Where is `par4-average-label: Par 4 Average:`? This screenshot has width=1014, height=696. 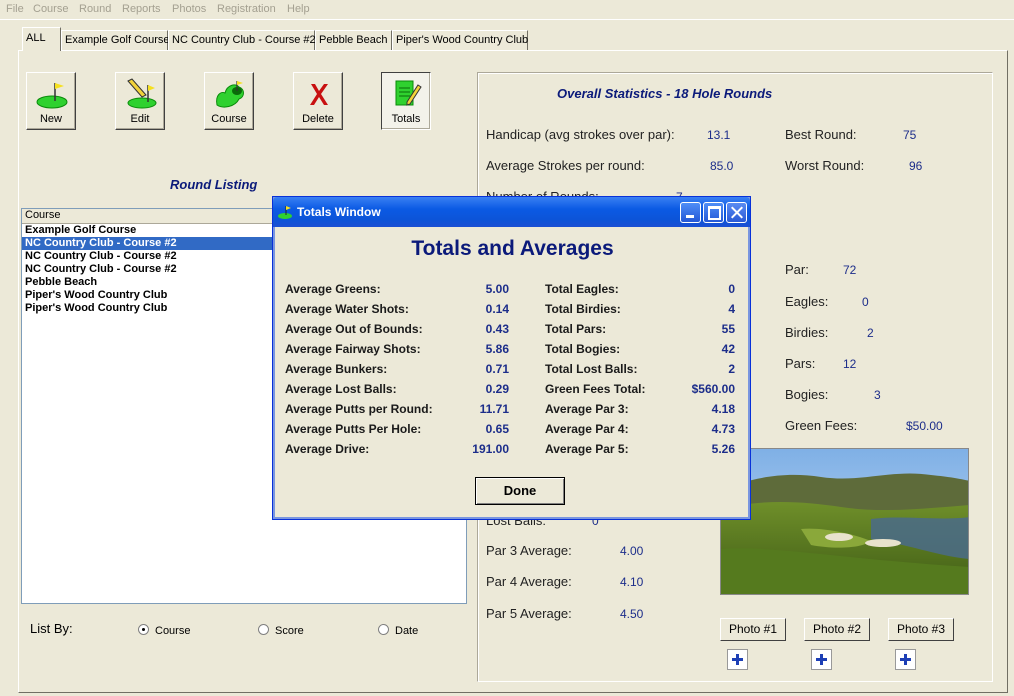
par4-average-label: Par 4 Average: is located at coordinates (529, 581).